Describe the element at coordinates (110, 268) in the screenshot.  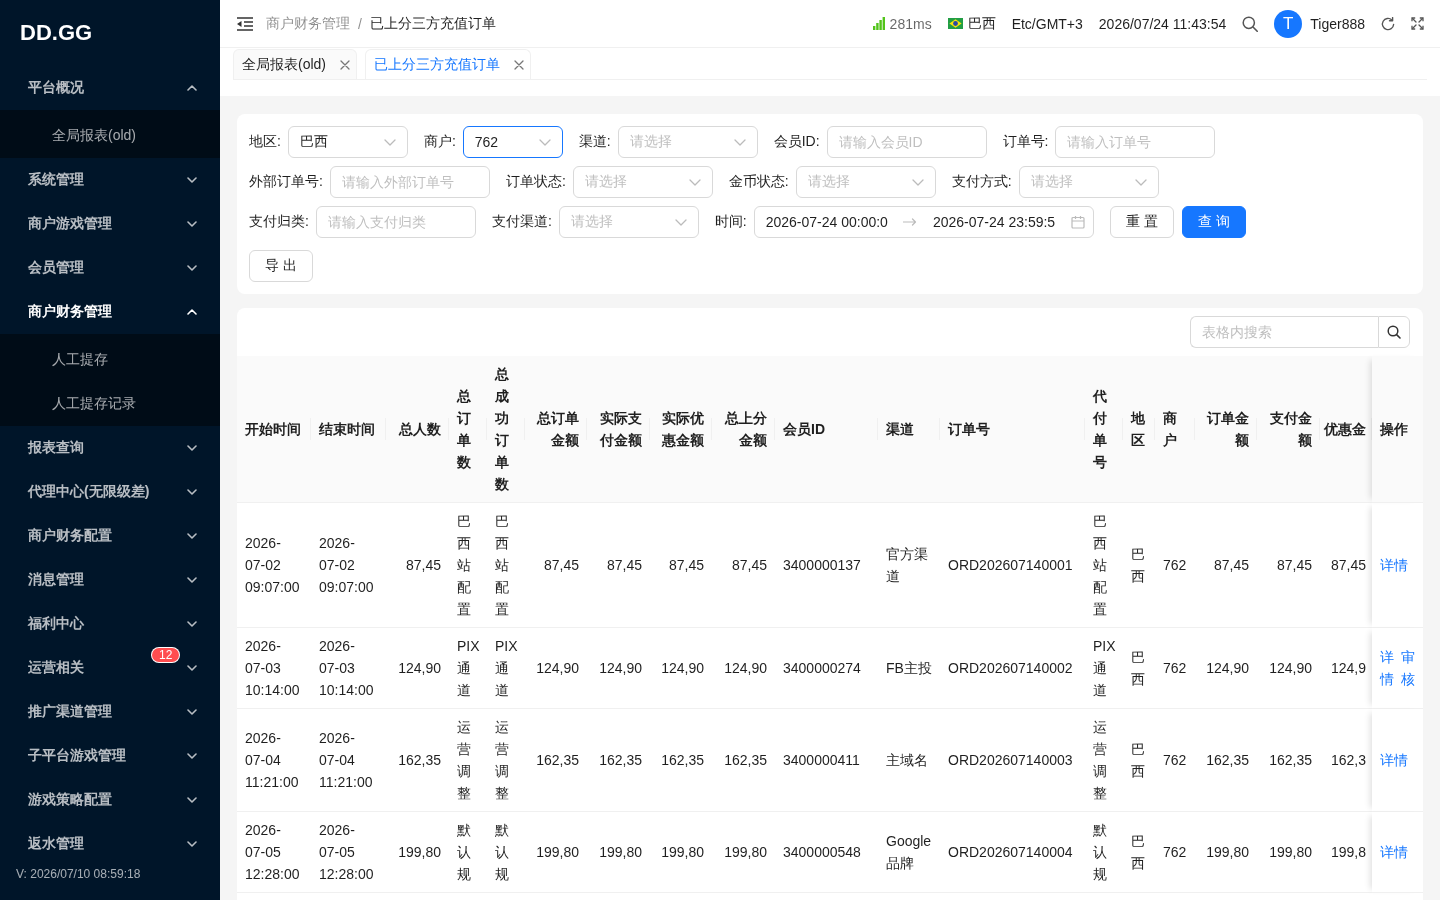
I see `menu-item: 会员管理` at that location.